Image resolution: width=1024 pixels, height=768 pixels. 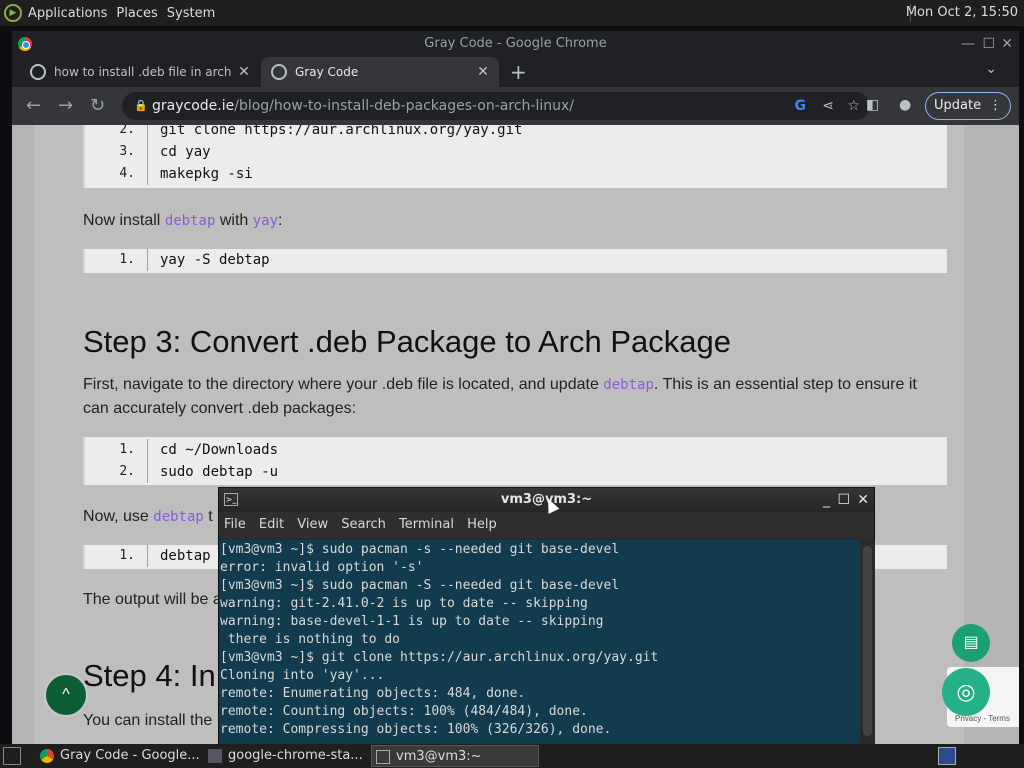 I want to click on reload-icon: ↻, so click(x=97, y=105).